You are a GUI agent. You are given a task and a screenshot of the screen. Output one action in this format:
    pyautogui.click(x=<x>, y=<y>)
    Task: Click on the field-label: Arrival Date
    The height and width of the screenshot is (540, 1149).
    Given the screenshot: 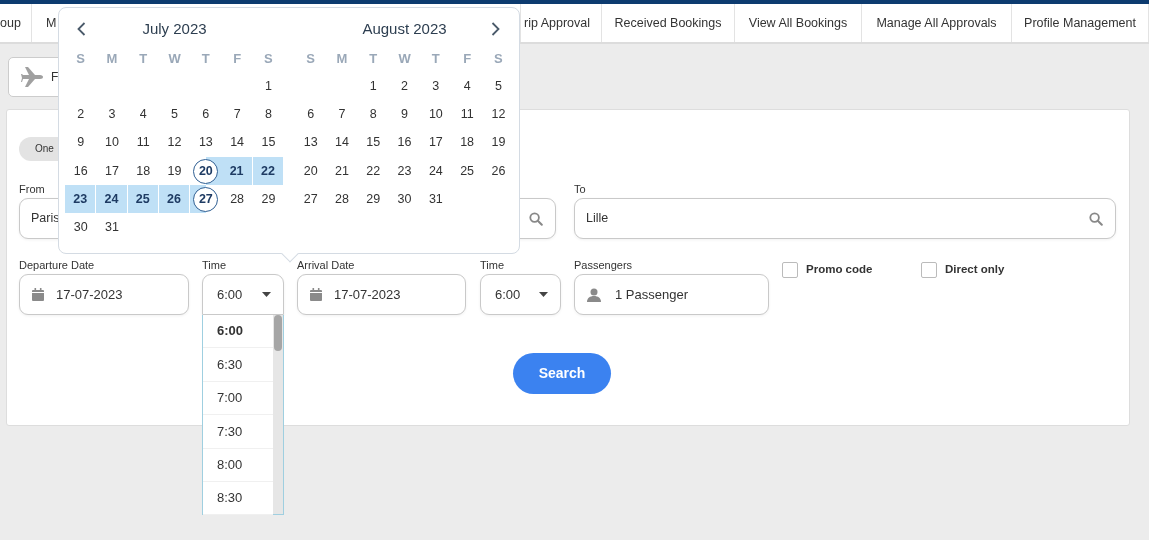 What is the action you would take?
    pyautogui.click(x=326, y=265)
    